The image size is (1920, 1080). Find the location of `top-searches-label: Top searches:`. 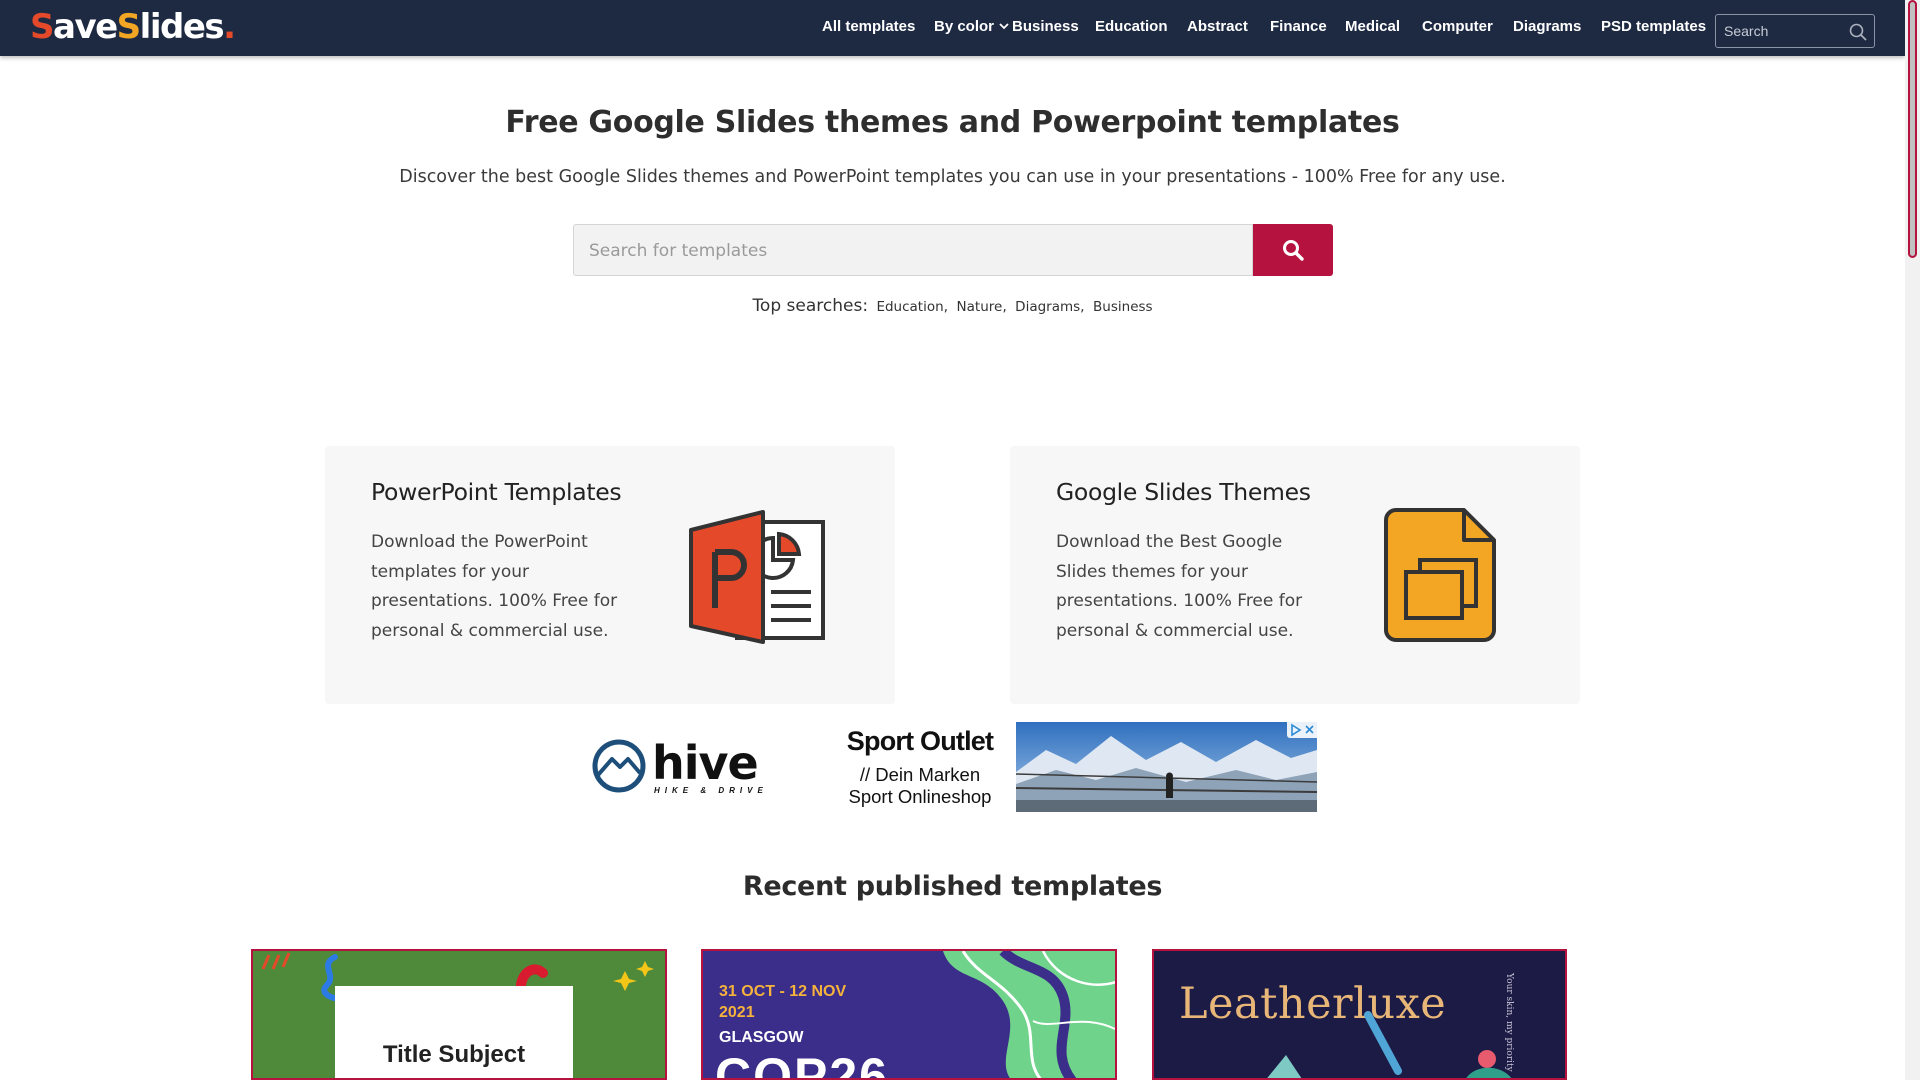

top-searches-label: Top searches: is located at coordinates (810, 306).